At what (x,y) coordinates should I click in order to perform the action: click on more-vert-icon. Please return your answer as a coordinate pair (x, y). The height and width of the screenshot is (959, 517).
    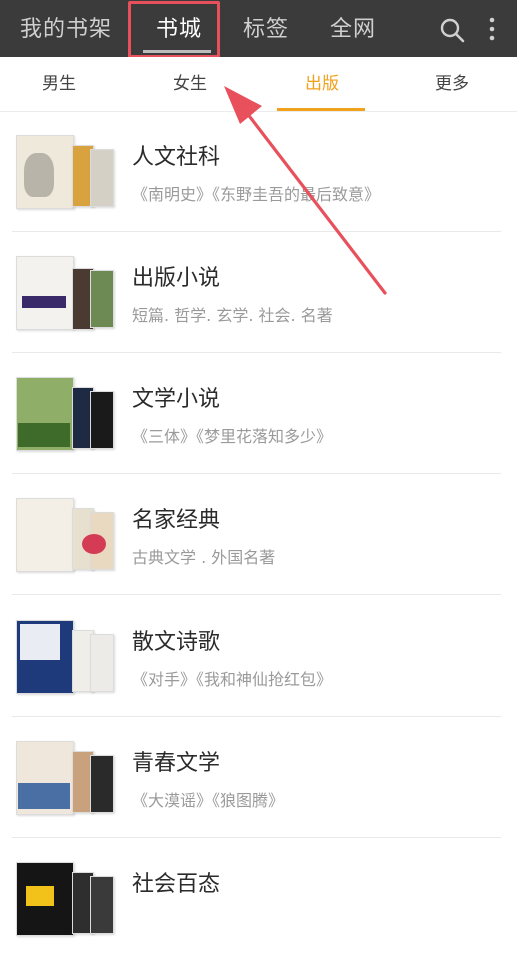
    Looking at the image, I should click on (492, 29).